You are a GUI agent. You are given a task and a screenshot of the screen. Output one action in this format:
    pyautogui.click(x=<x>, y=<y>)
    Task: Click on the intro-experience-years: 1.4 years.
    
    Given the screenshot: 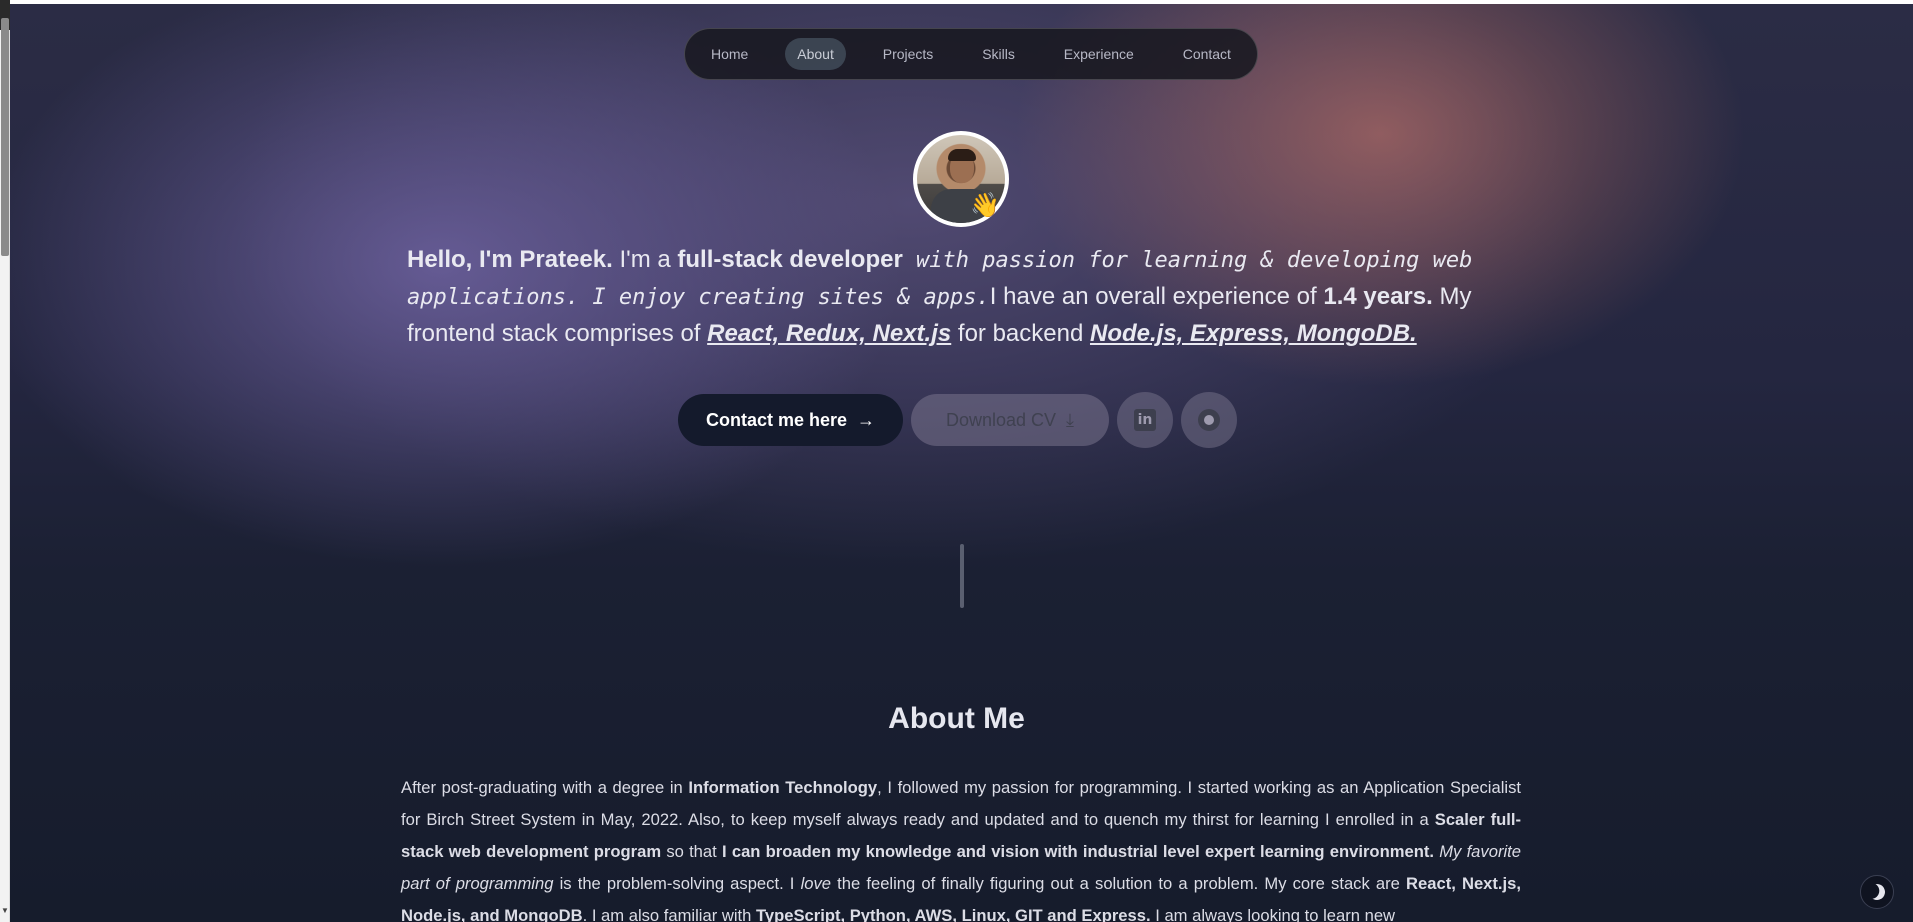 What is the action you would take?
    pyautogui.click(x=1378, y=296)
    